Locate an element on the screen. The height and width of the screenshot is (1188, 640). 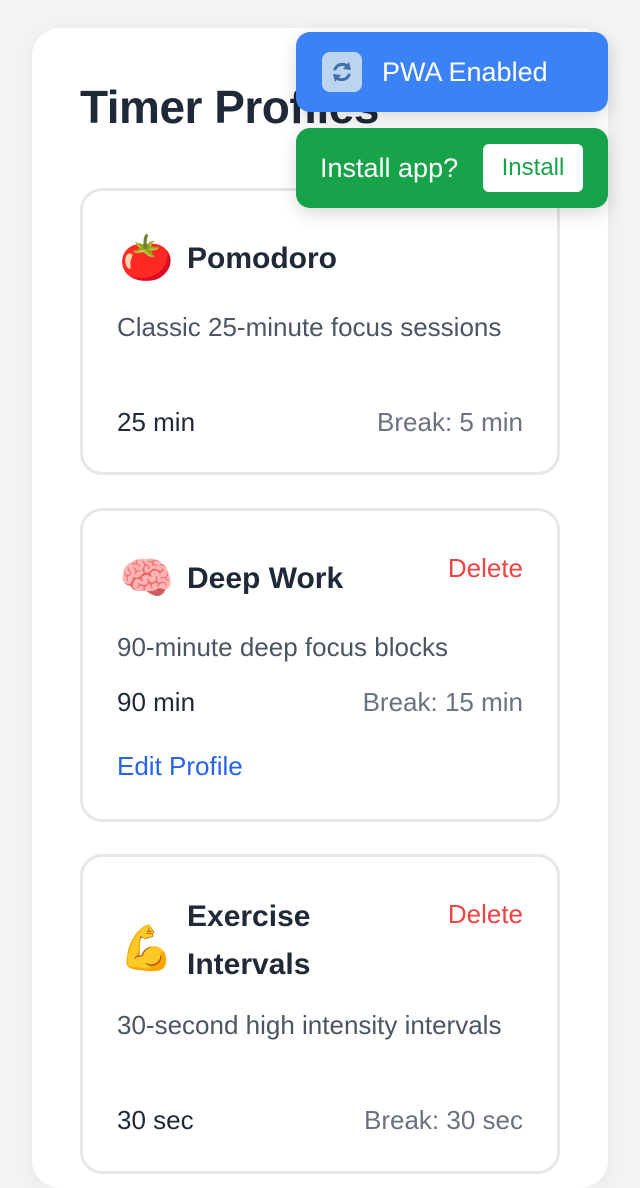
install-app-toast: Install app? Install is located at coordinates (452, 168).